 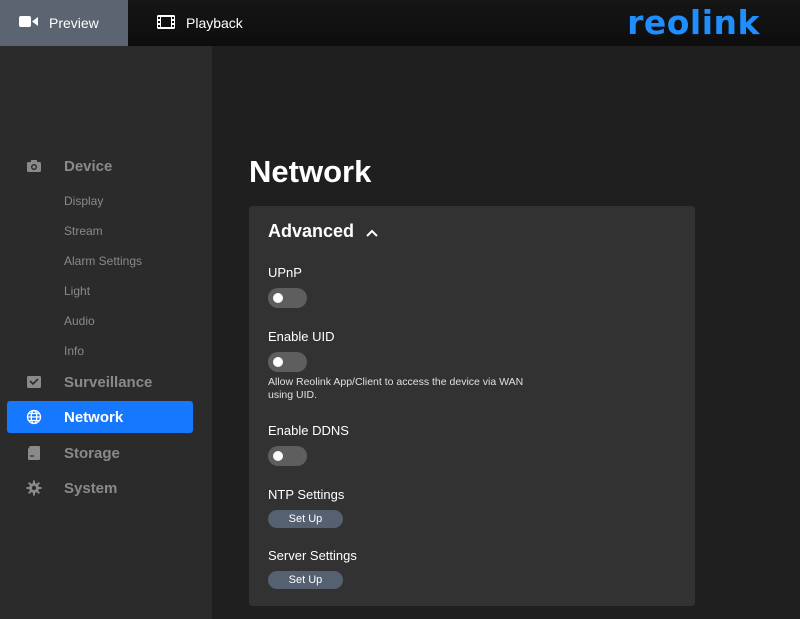 I want to click on reolink-logo: reolink, so click(x=693, y=22).